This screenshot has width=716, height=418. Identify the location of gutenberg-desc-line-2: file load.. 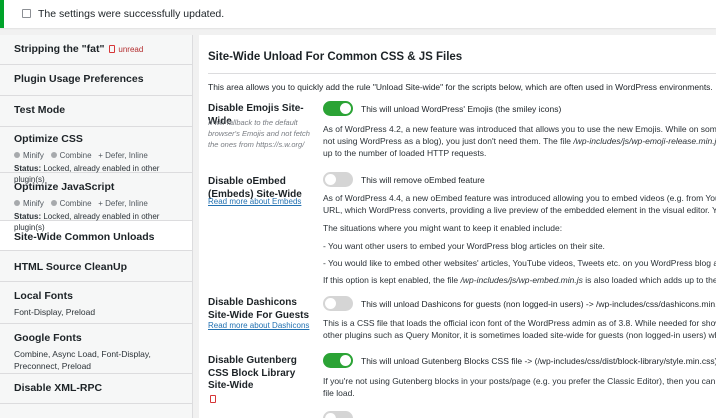
(339, 393).